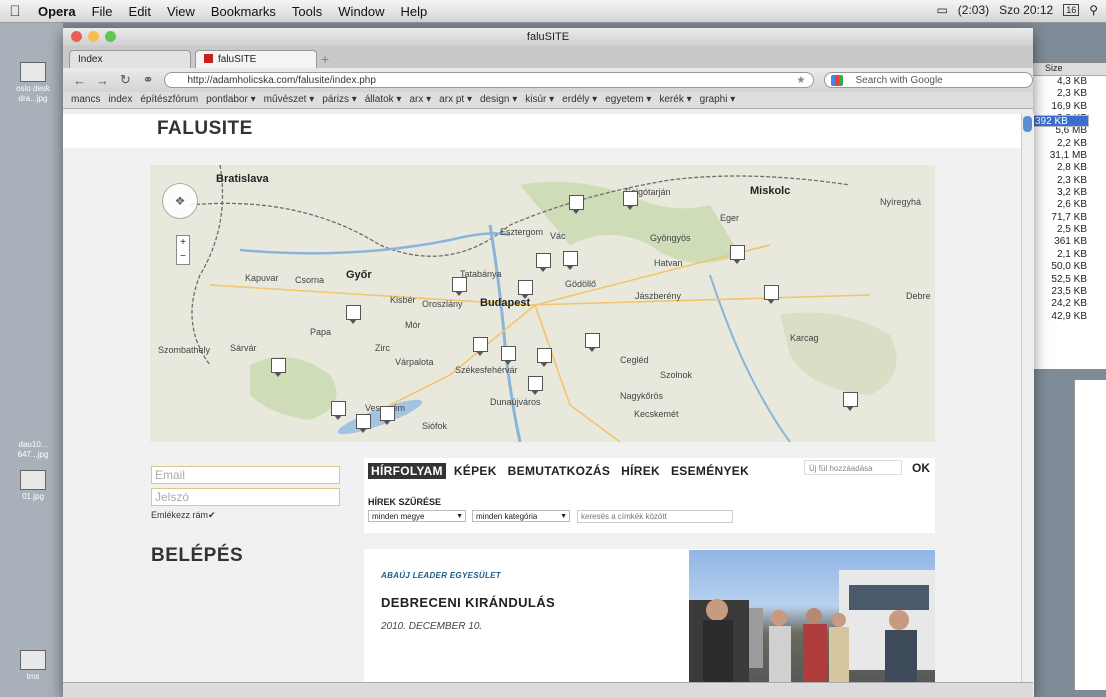  I want to click on spotlight-search-icon: ⚲, so click(1093, 10).